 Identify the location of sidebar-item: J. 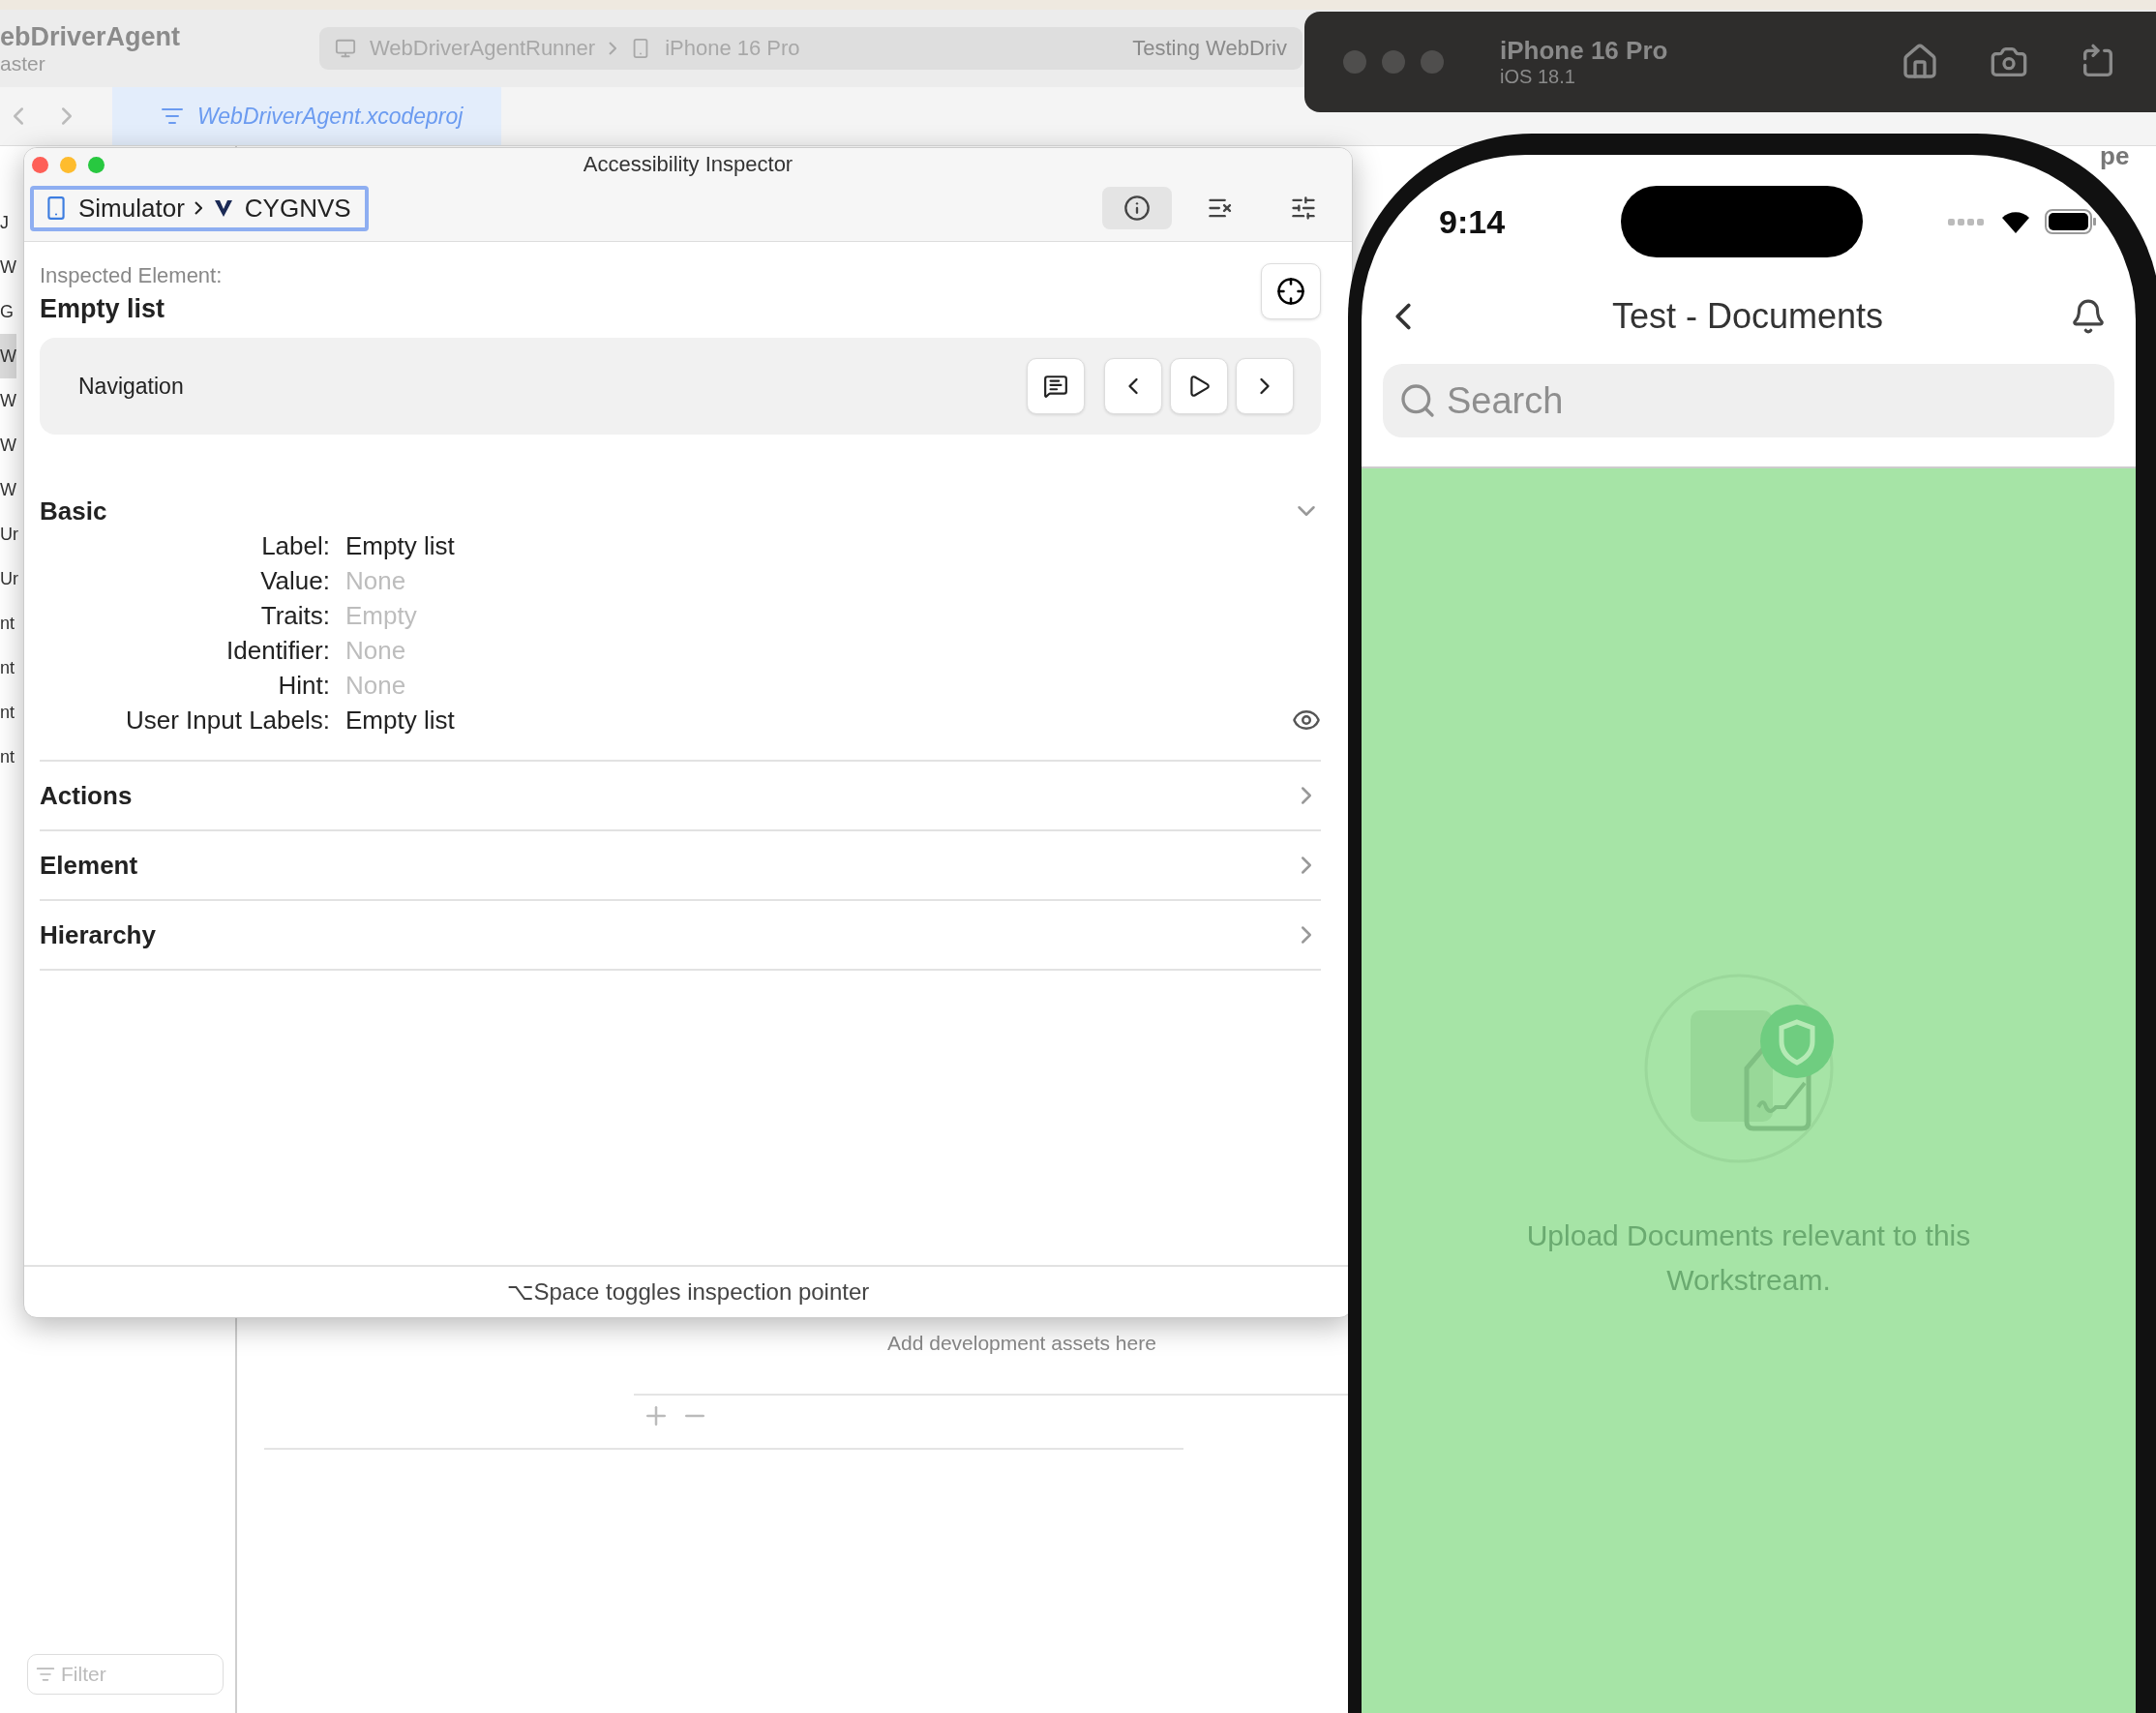
(4, 222).